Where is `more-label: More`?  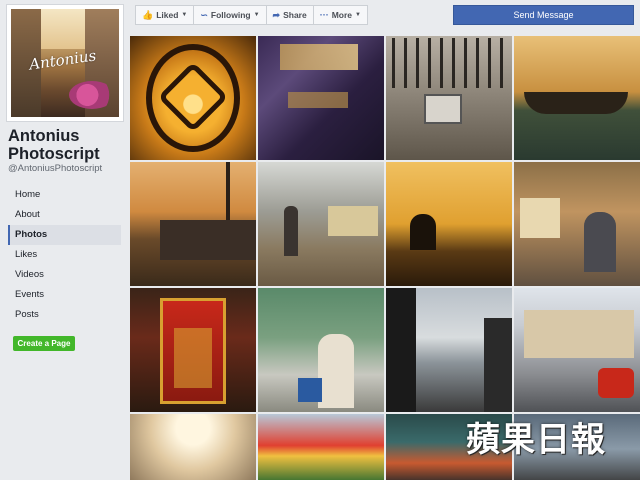 more-label: More is located at coordinates (342, 15).